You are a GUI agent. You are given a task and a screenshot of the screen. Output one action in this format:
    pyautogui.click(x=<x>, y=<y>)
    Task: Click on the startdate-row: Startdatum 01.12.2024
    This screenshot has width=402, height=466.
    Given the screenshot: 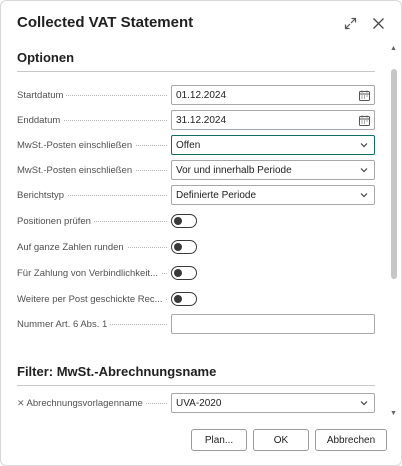 What is the action you would take?
    pyautogui.click(x=196, y=95)
    